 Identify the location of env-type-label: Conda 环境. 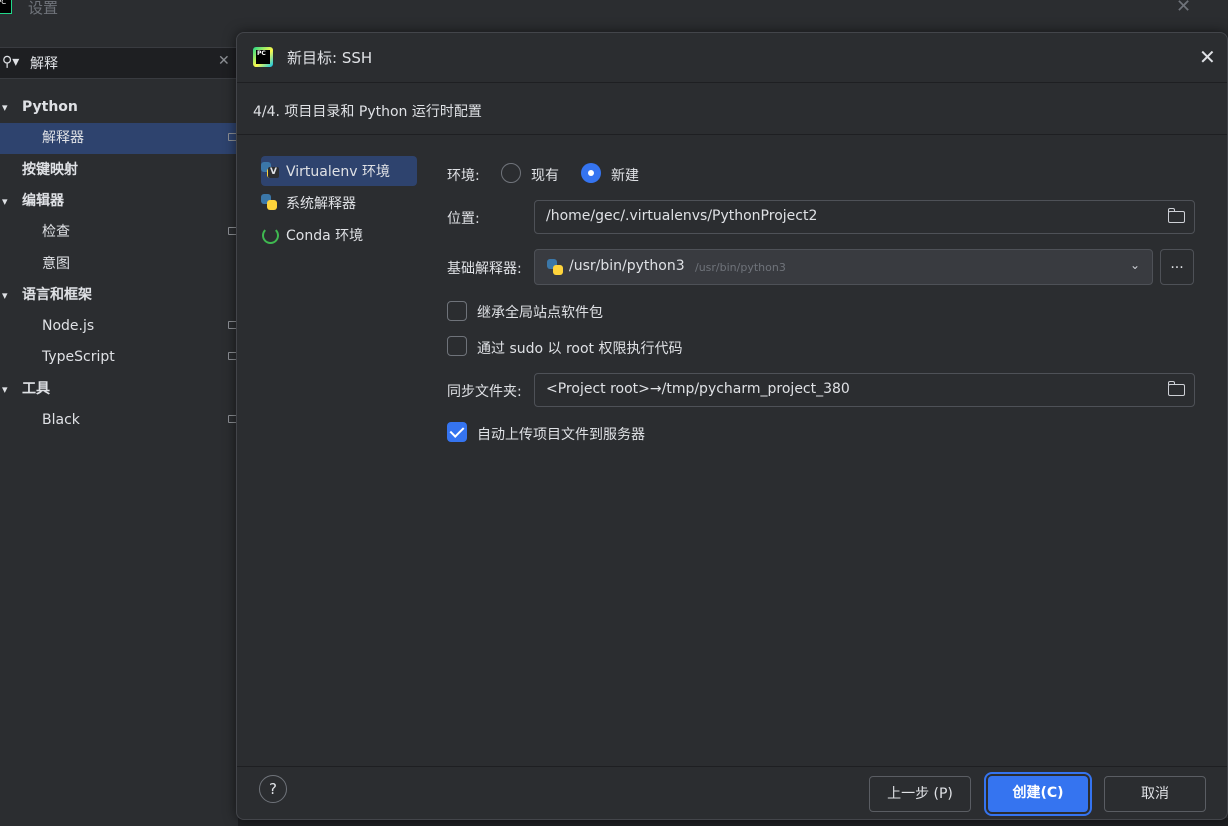
(325, 236).